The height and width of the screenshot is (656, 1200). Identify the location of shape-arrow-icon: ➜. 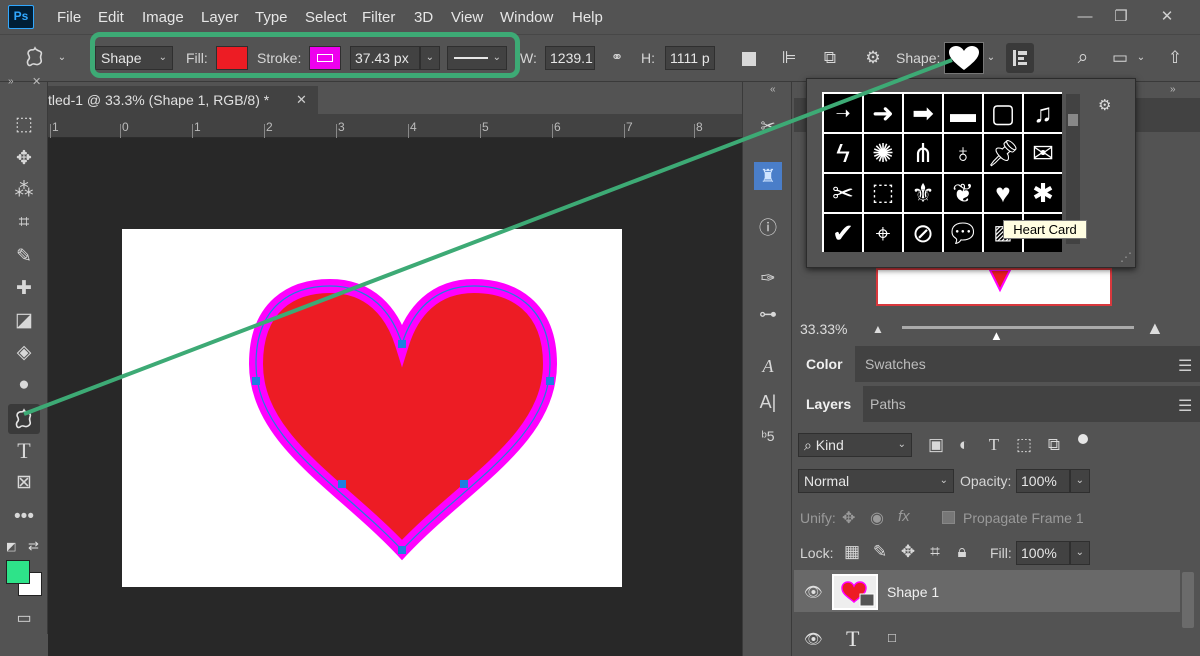
(883, 113).